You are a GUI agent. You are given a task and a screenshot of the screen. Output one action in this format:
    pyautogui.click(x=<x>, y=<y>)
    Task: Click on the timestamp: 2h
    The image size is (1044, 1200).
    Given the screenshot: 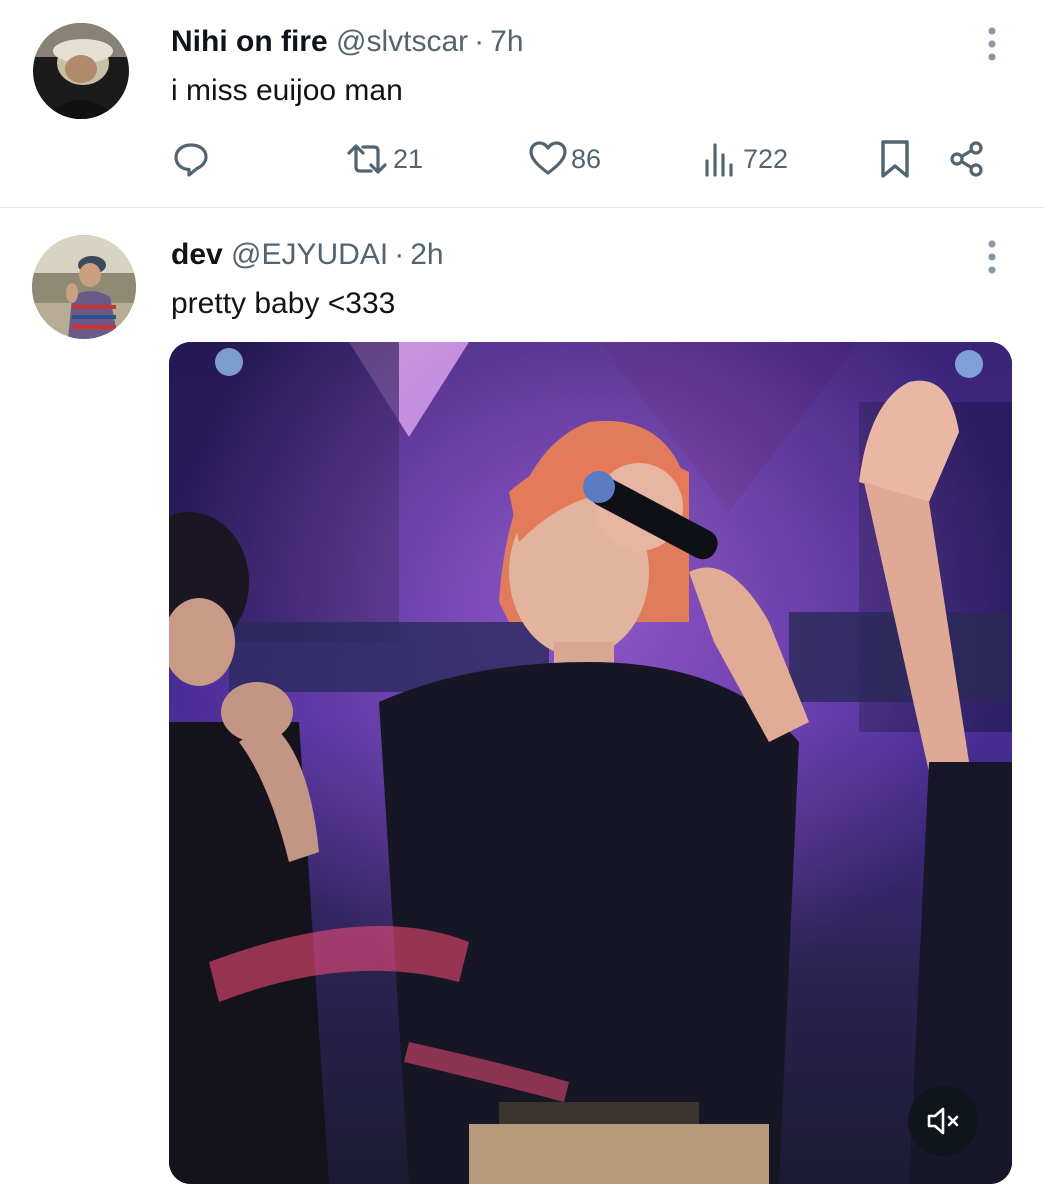 What is the action you would take?
    pyautogui.click(x=426, y=254)
    